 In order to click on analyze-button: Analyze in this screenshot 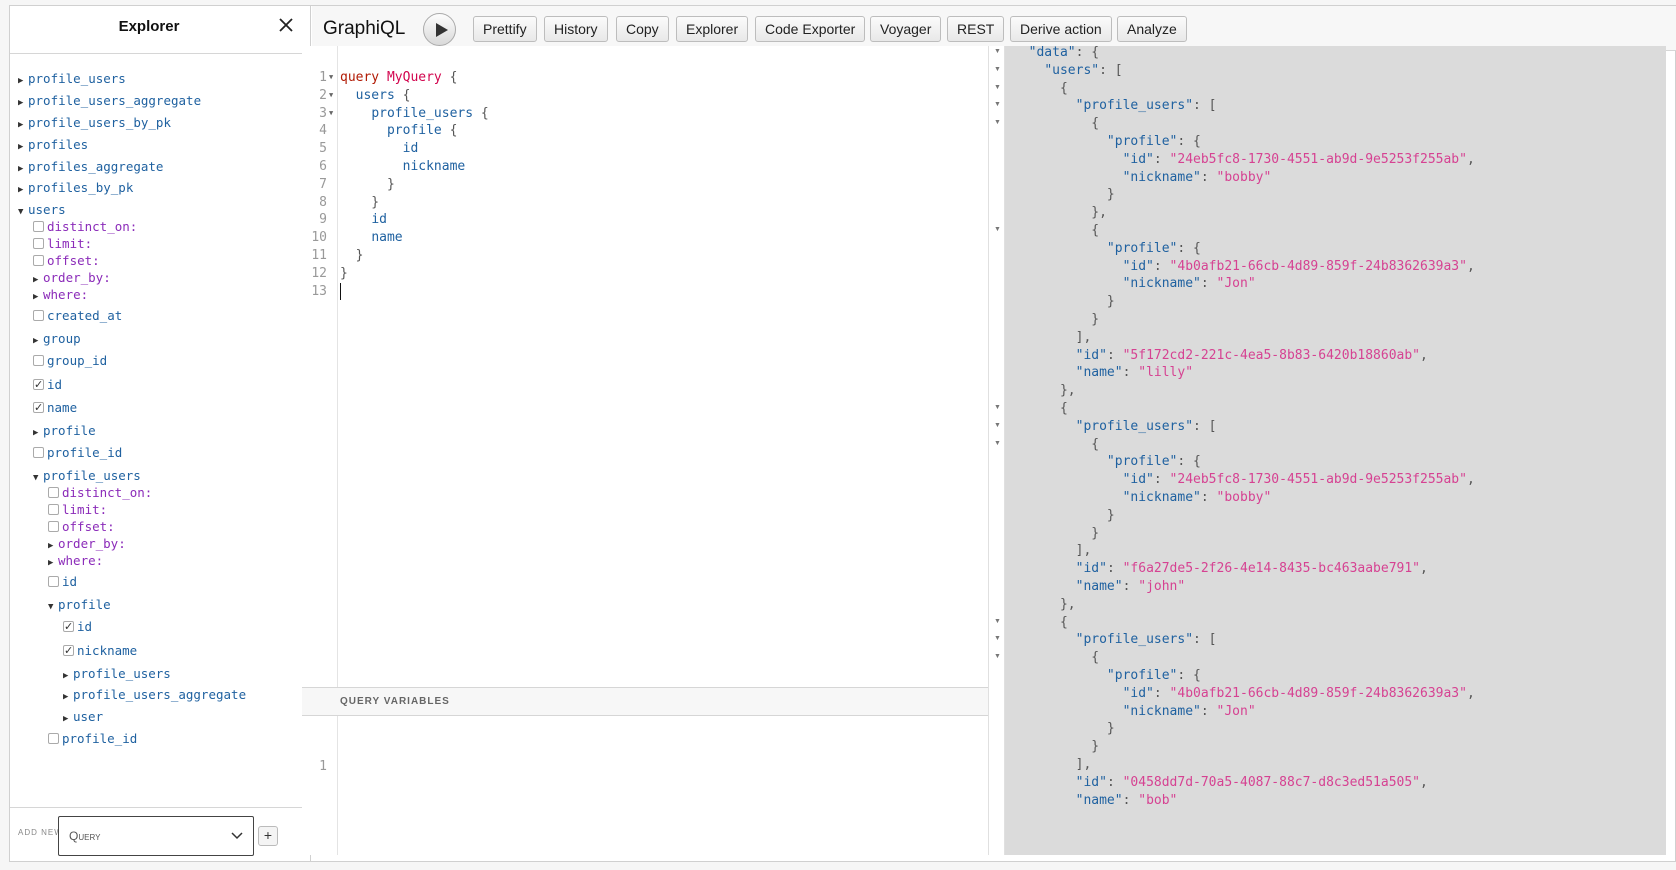, I will do `click(1152, 29)`.